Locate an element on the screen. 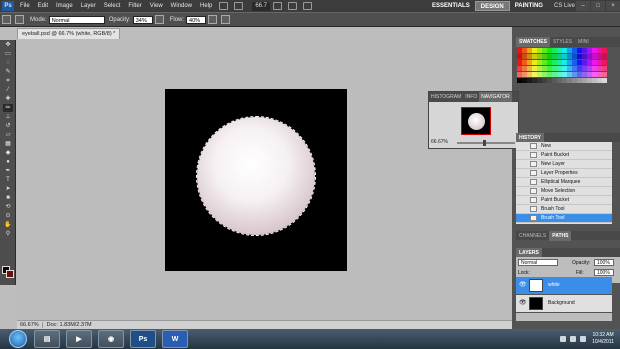 The image size is (620, 349). mini-bridge-icon is located at coordinates (239, 6).